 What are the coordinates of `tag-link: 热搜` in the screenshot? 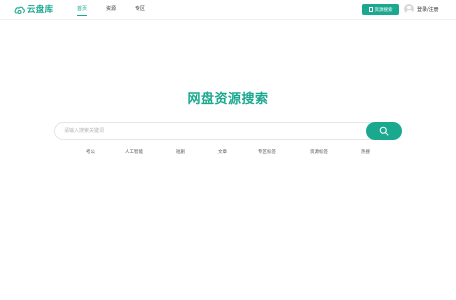 It's located at (365, 153).